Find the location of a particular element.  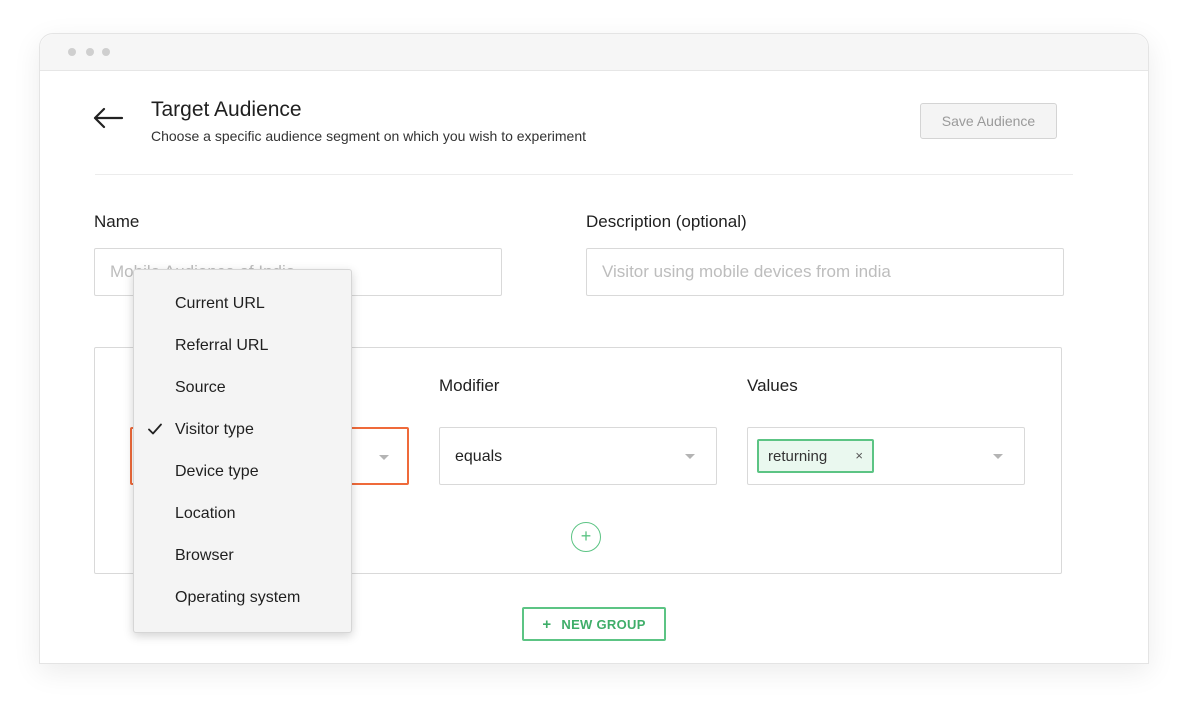

values-label: Values is located at coordinates (772, 385).